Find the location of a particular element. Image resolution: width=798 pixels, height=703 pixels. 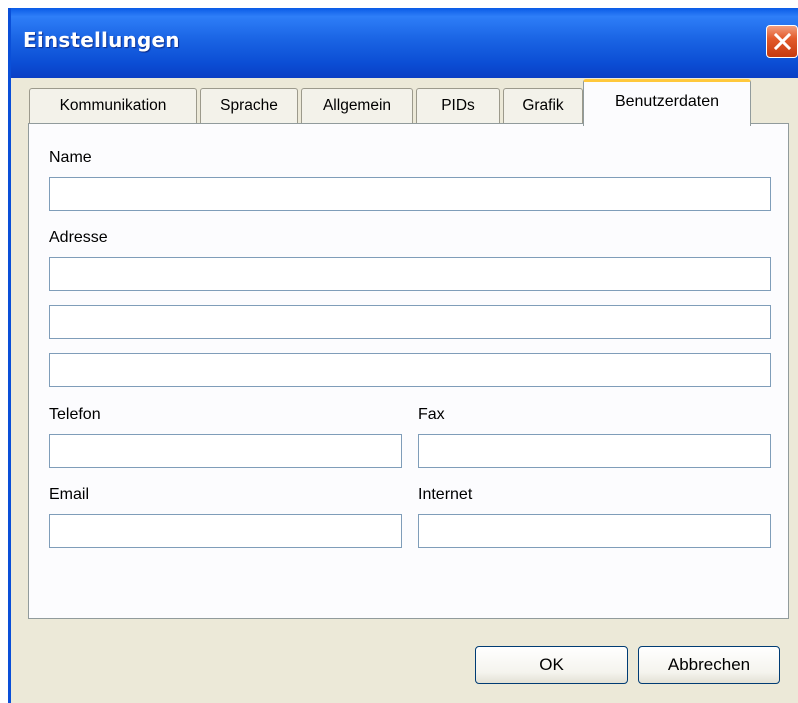

tab-kommunikation: Kommunikation is located at coordinates (113, 106).